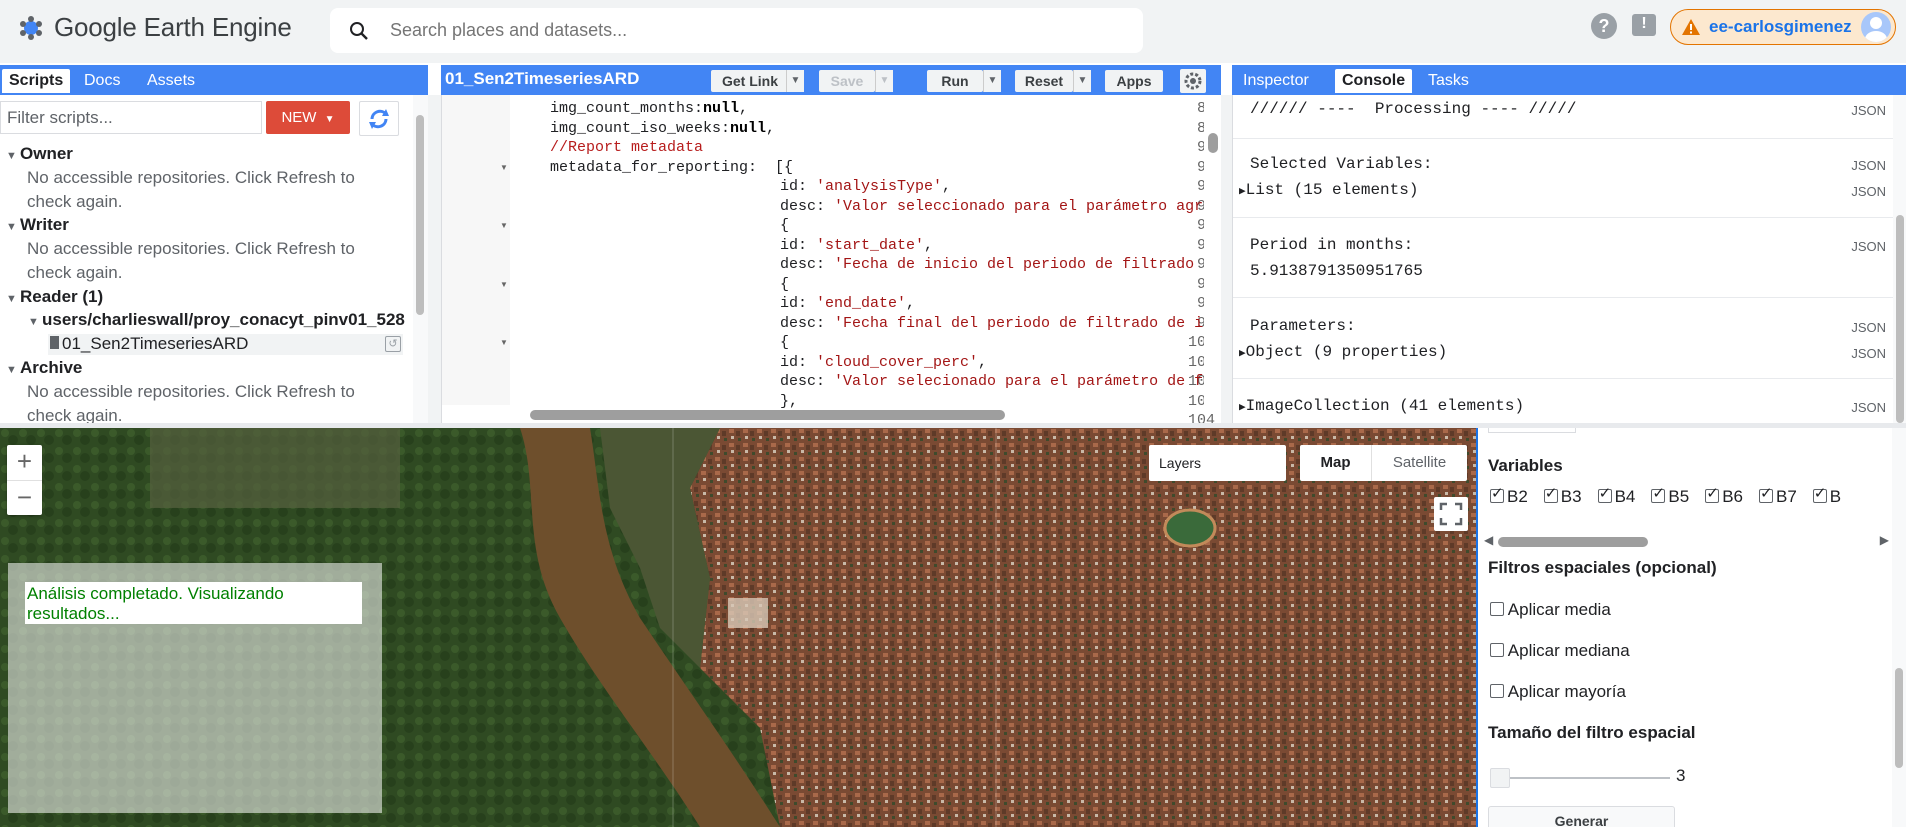 Image resolution: width=1906 pixels, height=827 pixels. I want to click on variable-checkbox: B6, so click(1724, 495).